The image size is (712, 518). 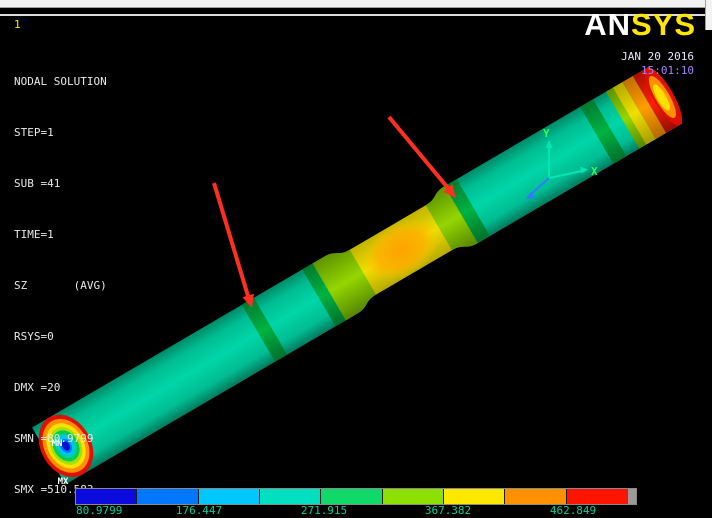 I want to click on legend-end-cap, so click(x=631, y=496).